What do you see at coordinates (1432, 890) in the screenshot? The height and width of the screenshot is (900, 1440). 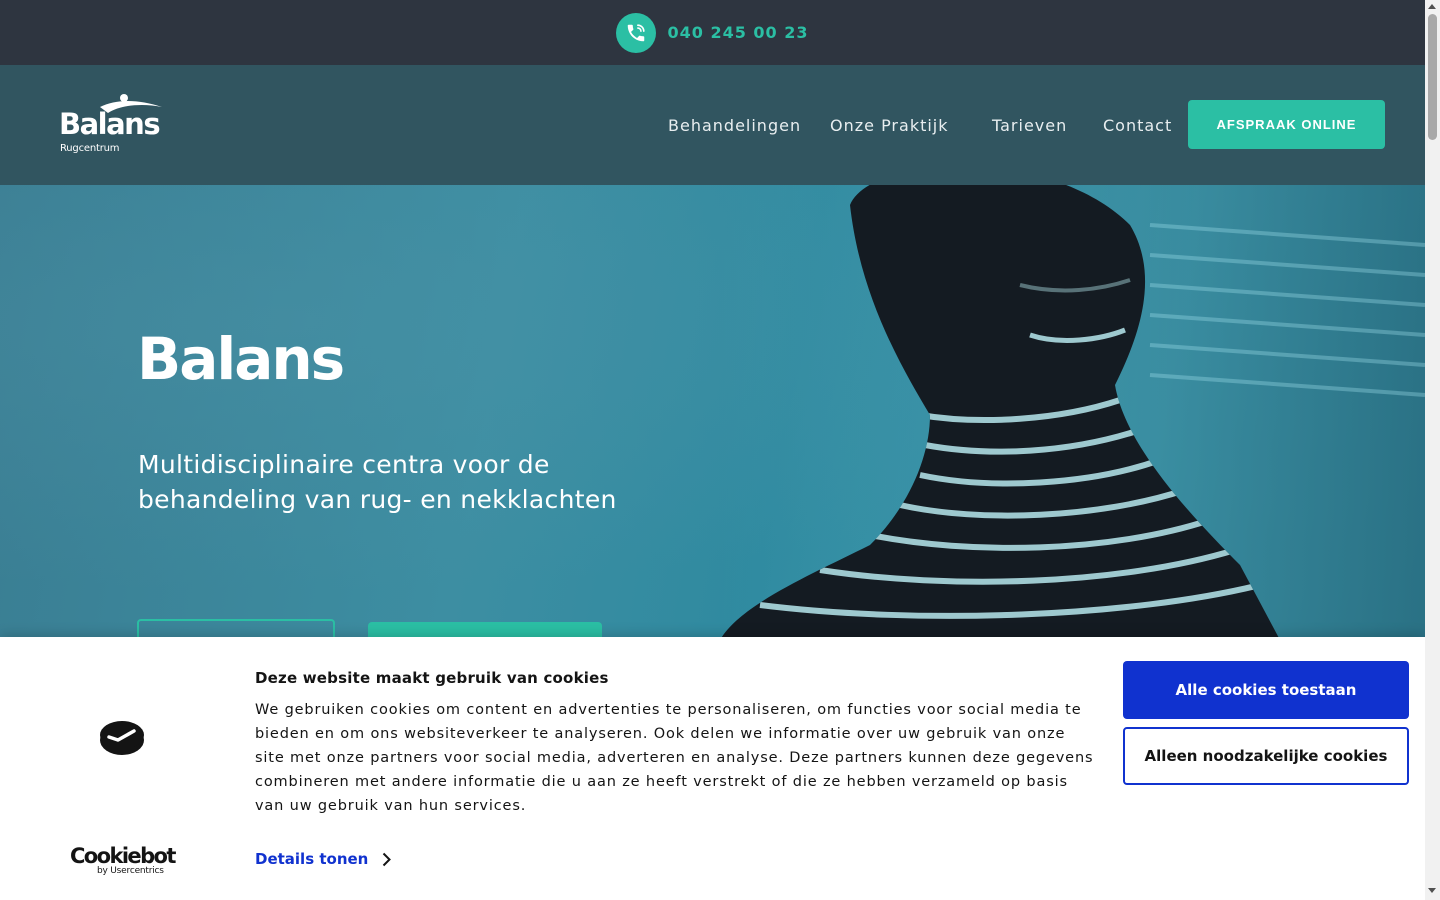 I see `scroll-down-arrow-icon` at bounding box center [1432, 890].